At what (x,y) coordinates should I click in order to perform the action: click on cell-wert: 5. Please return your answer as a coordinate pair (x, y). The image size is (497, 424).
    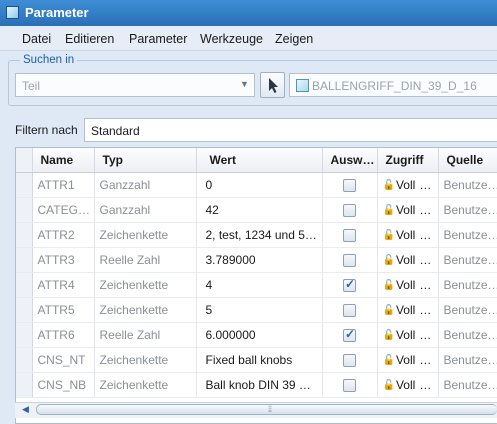
    Looking at the image, I should click on (259, 310).